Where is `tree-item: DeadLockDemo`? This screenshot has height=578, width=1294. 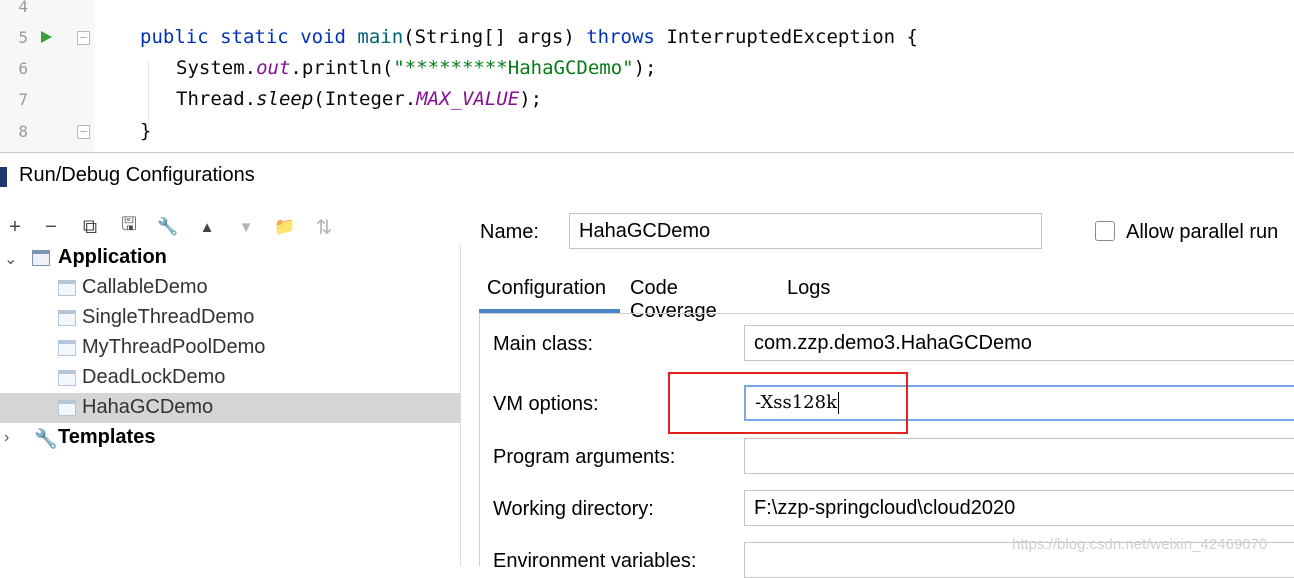 tree-item: DeadLockDemo is located at coordinates (230, 378).